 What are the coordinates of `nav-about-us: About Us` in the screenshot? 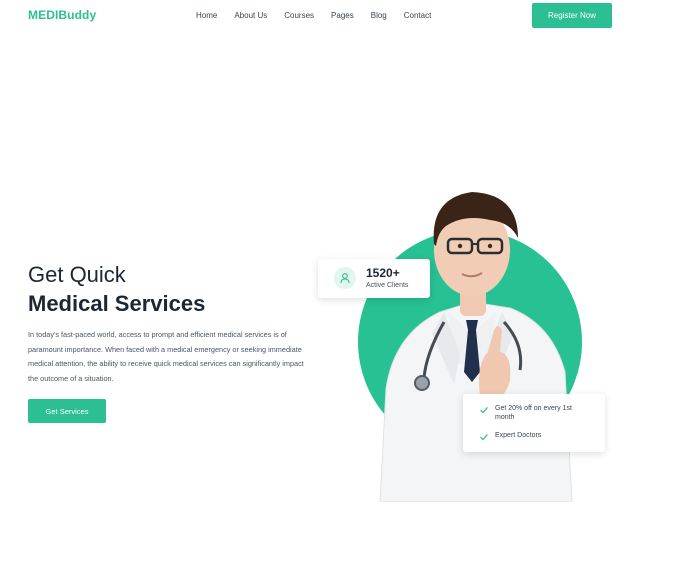 It's located at (250, 16).